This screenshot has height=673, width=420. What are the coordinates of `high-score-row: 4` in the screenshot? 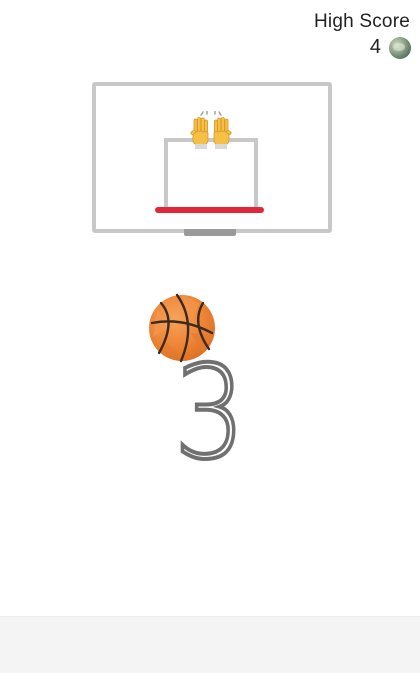 It's located at (390, 47).